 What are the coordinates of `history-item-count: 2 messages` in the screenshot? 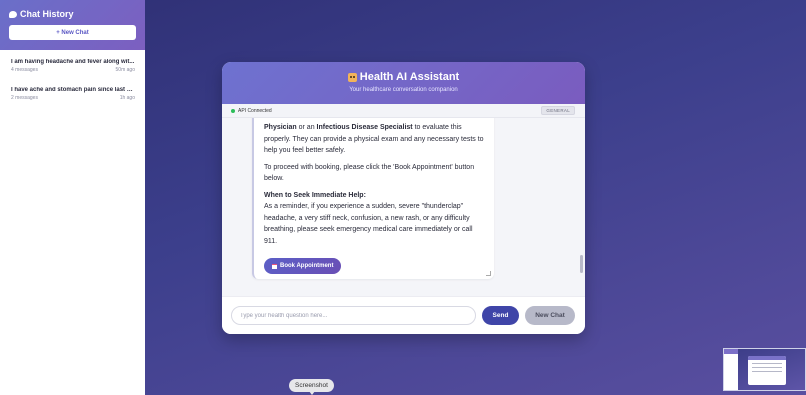 It's located at (24, 98).